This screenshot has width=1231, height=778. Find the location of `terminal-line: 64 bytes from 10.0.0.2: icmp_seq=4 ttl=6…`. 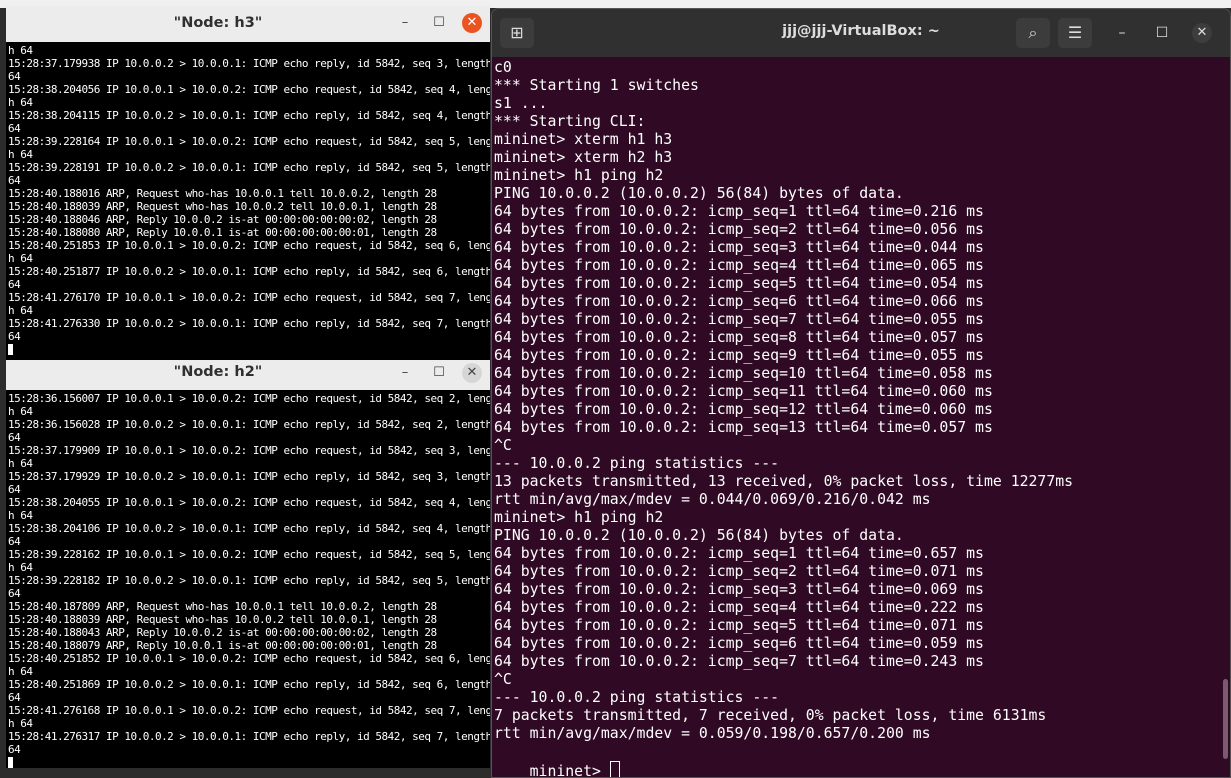

terminal-line: 64 bytes from 10.0.0.2: icmp_seq=4 ttl=6… is located at coordinates (739, 607).